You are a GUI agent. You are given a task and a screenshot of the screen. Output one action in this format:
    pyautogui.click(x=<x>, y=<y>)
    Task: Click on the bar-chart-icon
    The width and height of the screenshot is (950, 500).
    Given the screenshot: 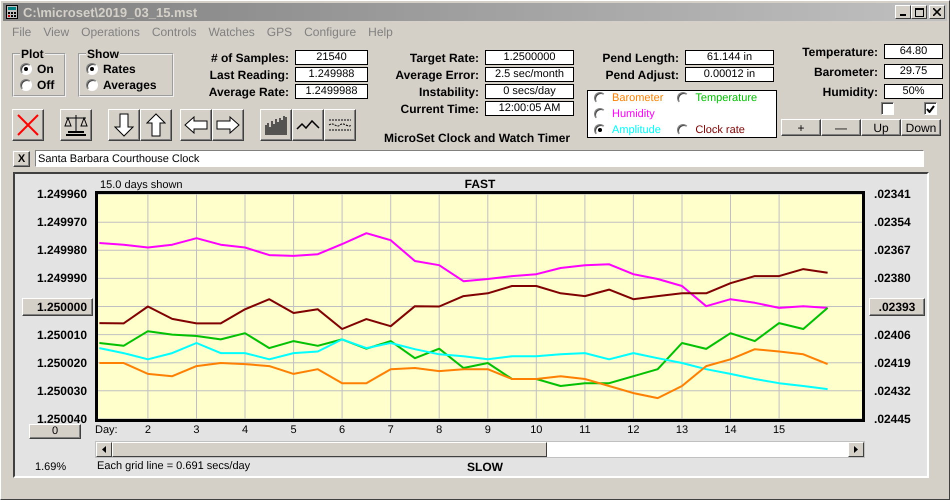 What is the action you would take?
    pyautogui.click(x=276, y=125)
    